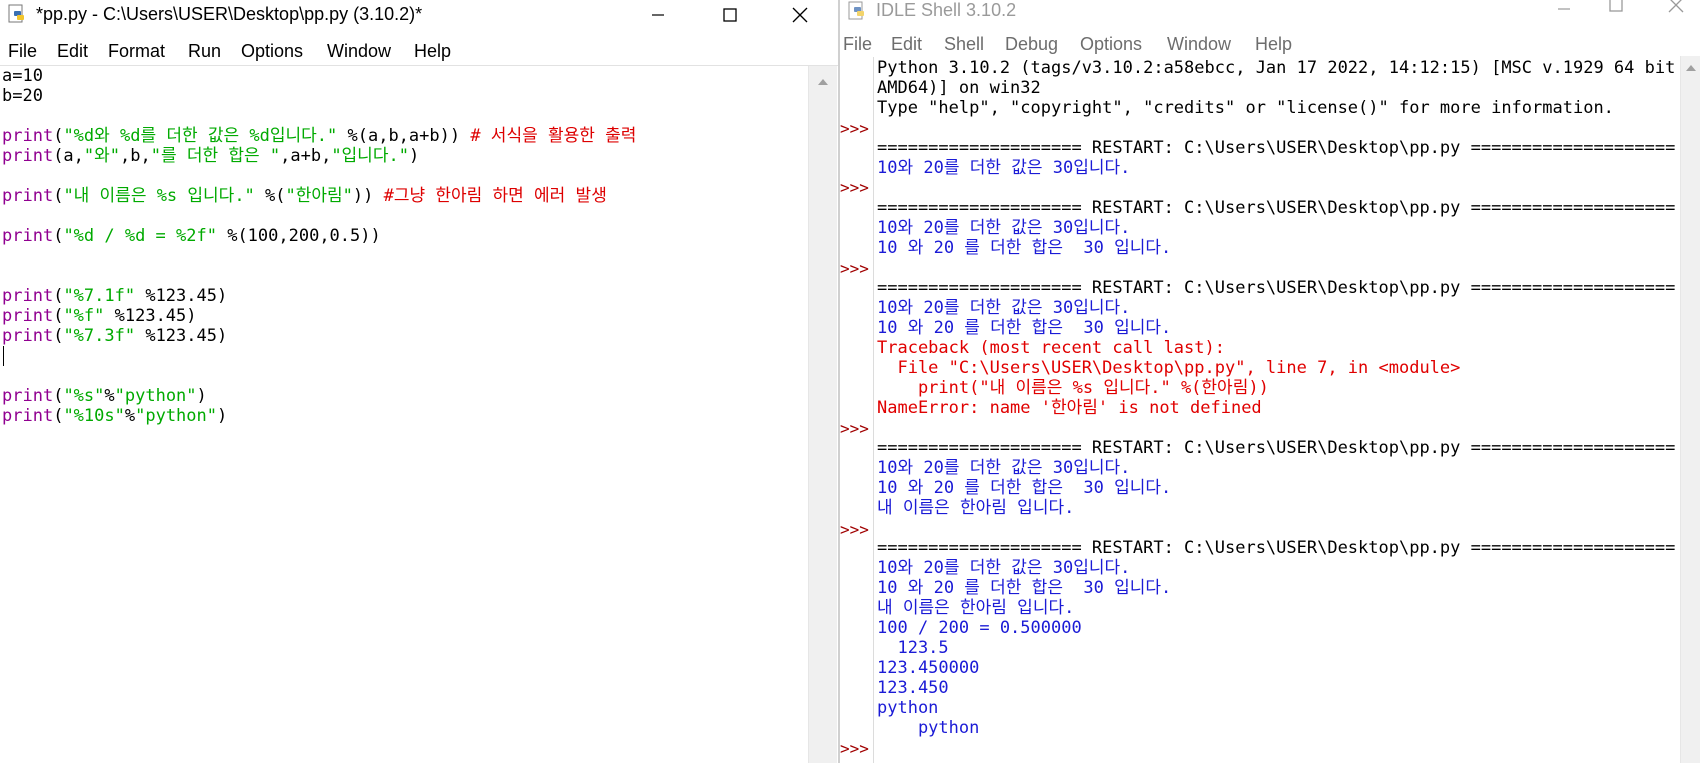  Describe the element at coordinates (204, 51) in the screenshot. I see `menu-run: Run` at that location.